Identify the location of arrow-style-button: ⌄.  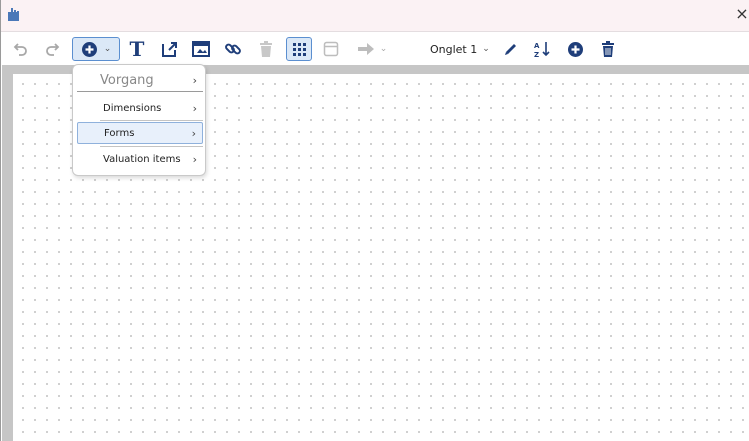
(372, 49).